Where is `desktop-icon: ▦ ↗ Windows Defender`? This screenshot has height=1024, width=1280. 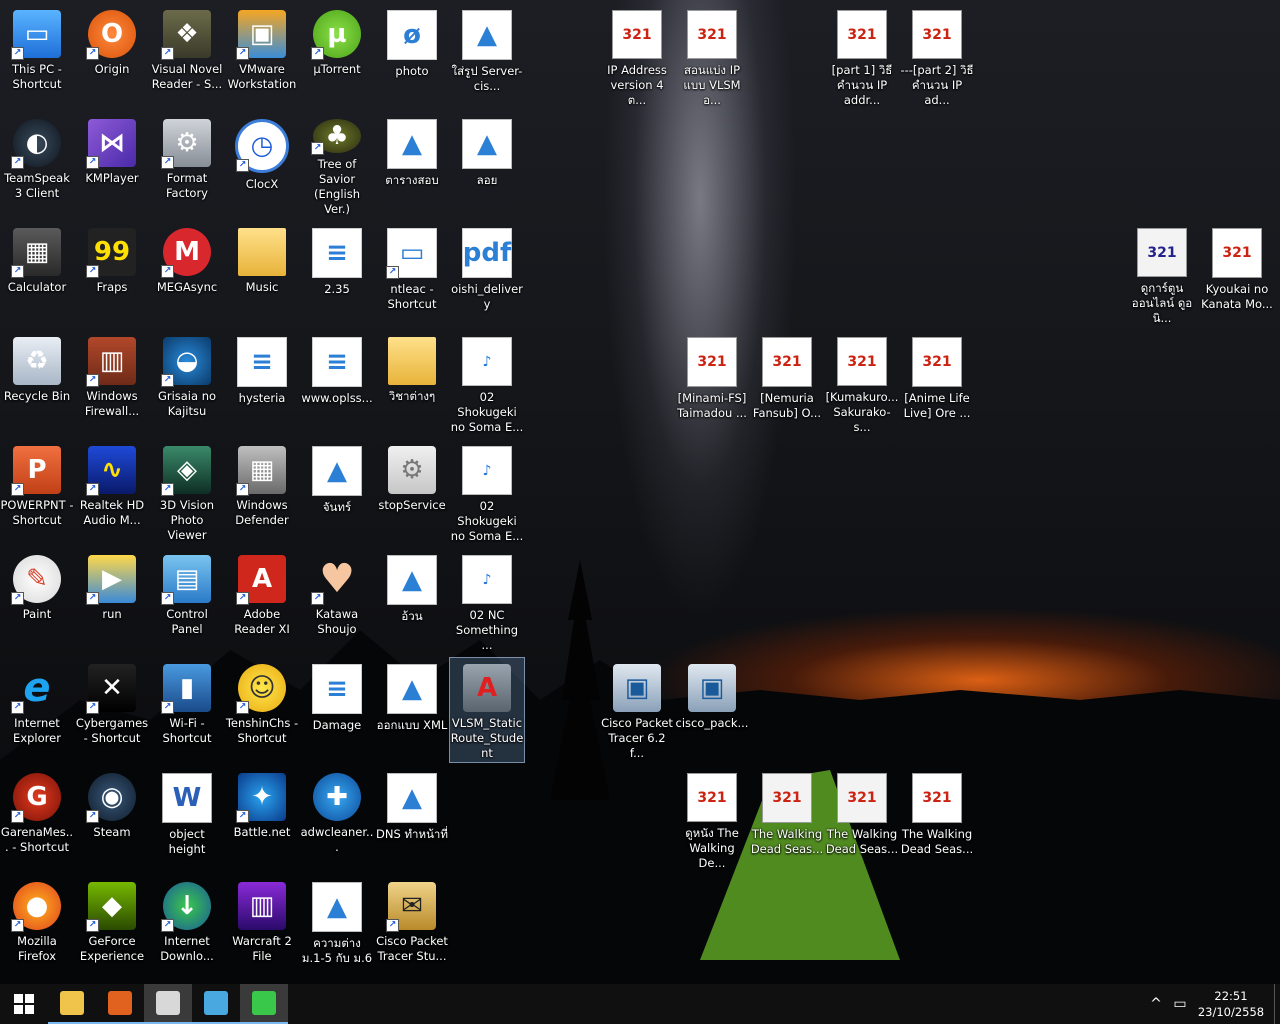
desktop-icon: ▦ ↗ Windows Defender is located at coordinates (262, 492).